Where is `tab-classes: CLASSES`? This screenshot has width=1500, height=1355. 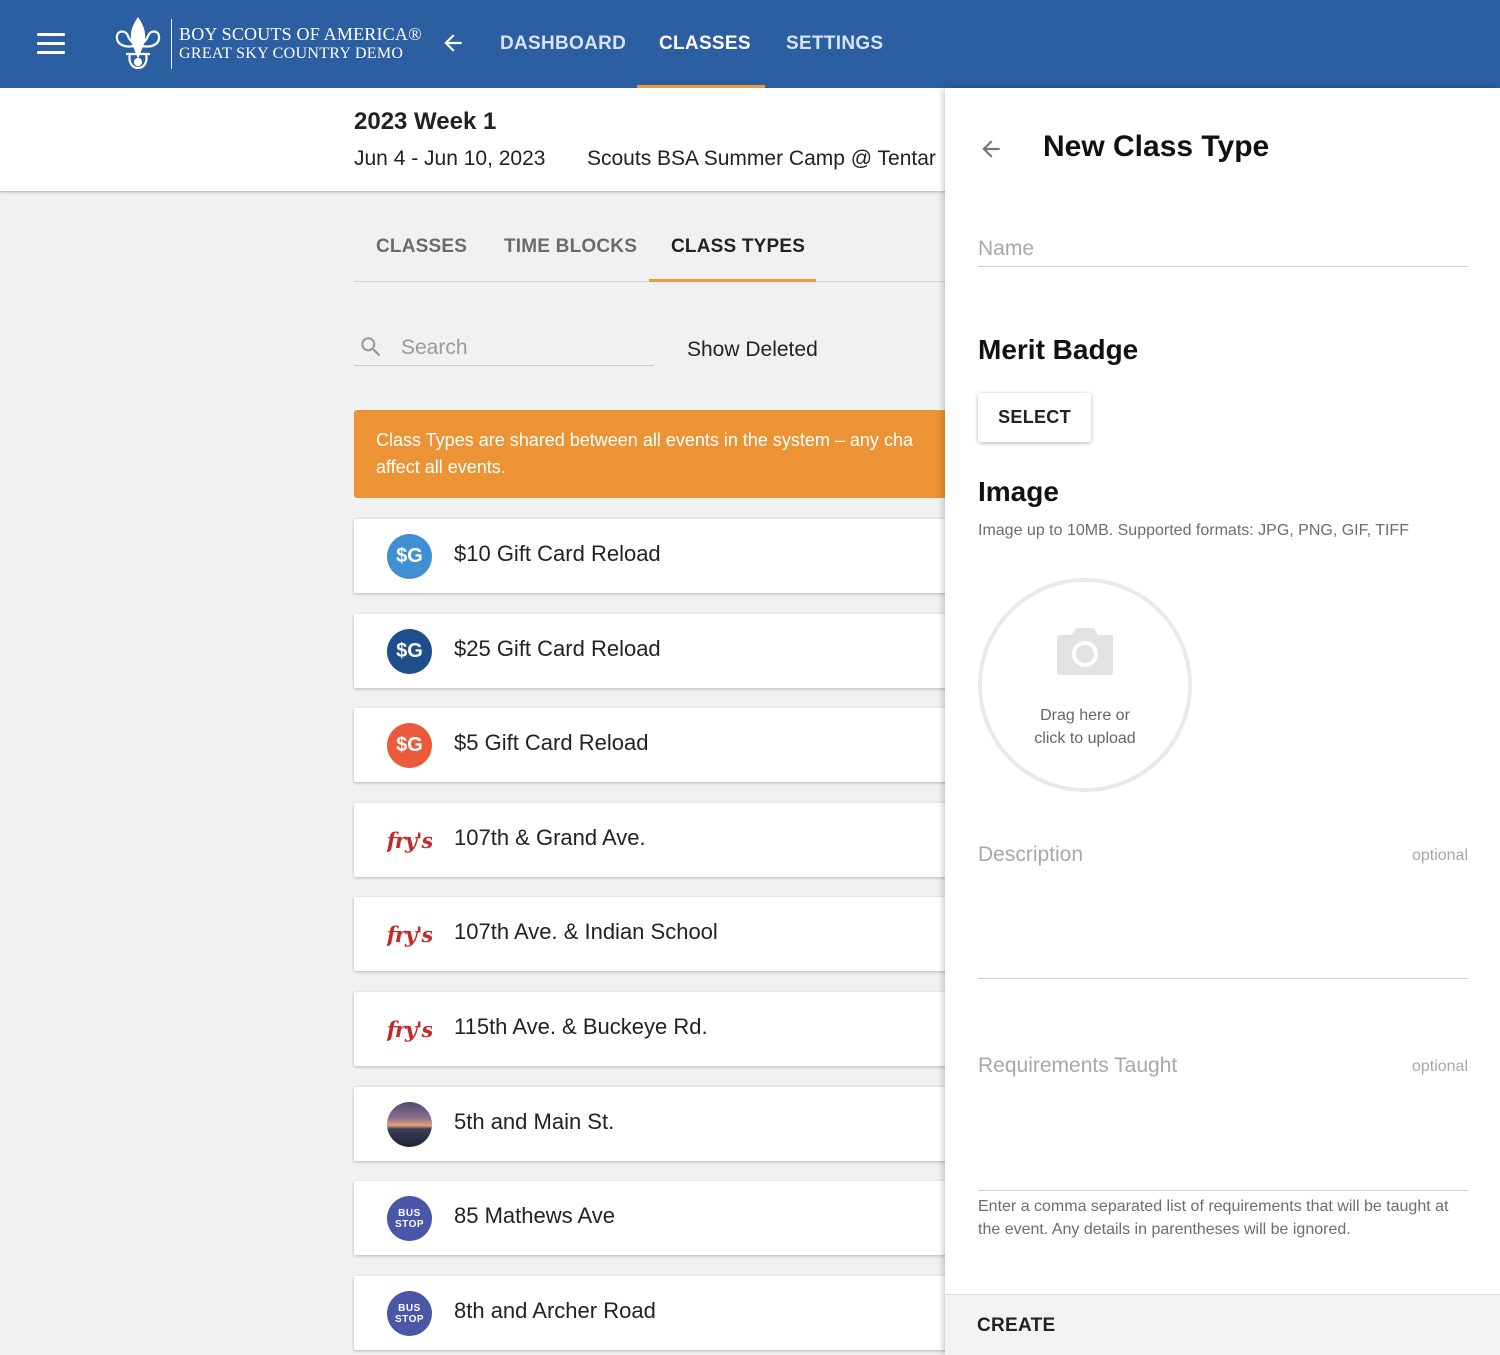
tab-classes: CLASSES is located at coordinates (421, 247).